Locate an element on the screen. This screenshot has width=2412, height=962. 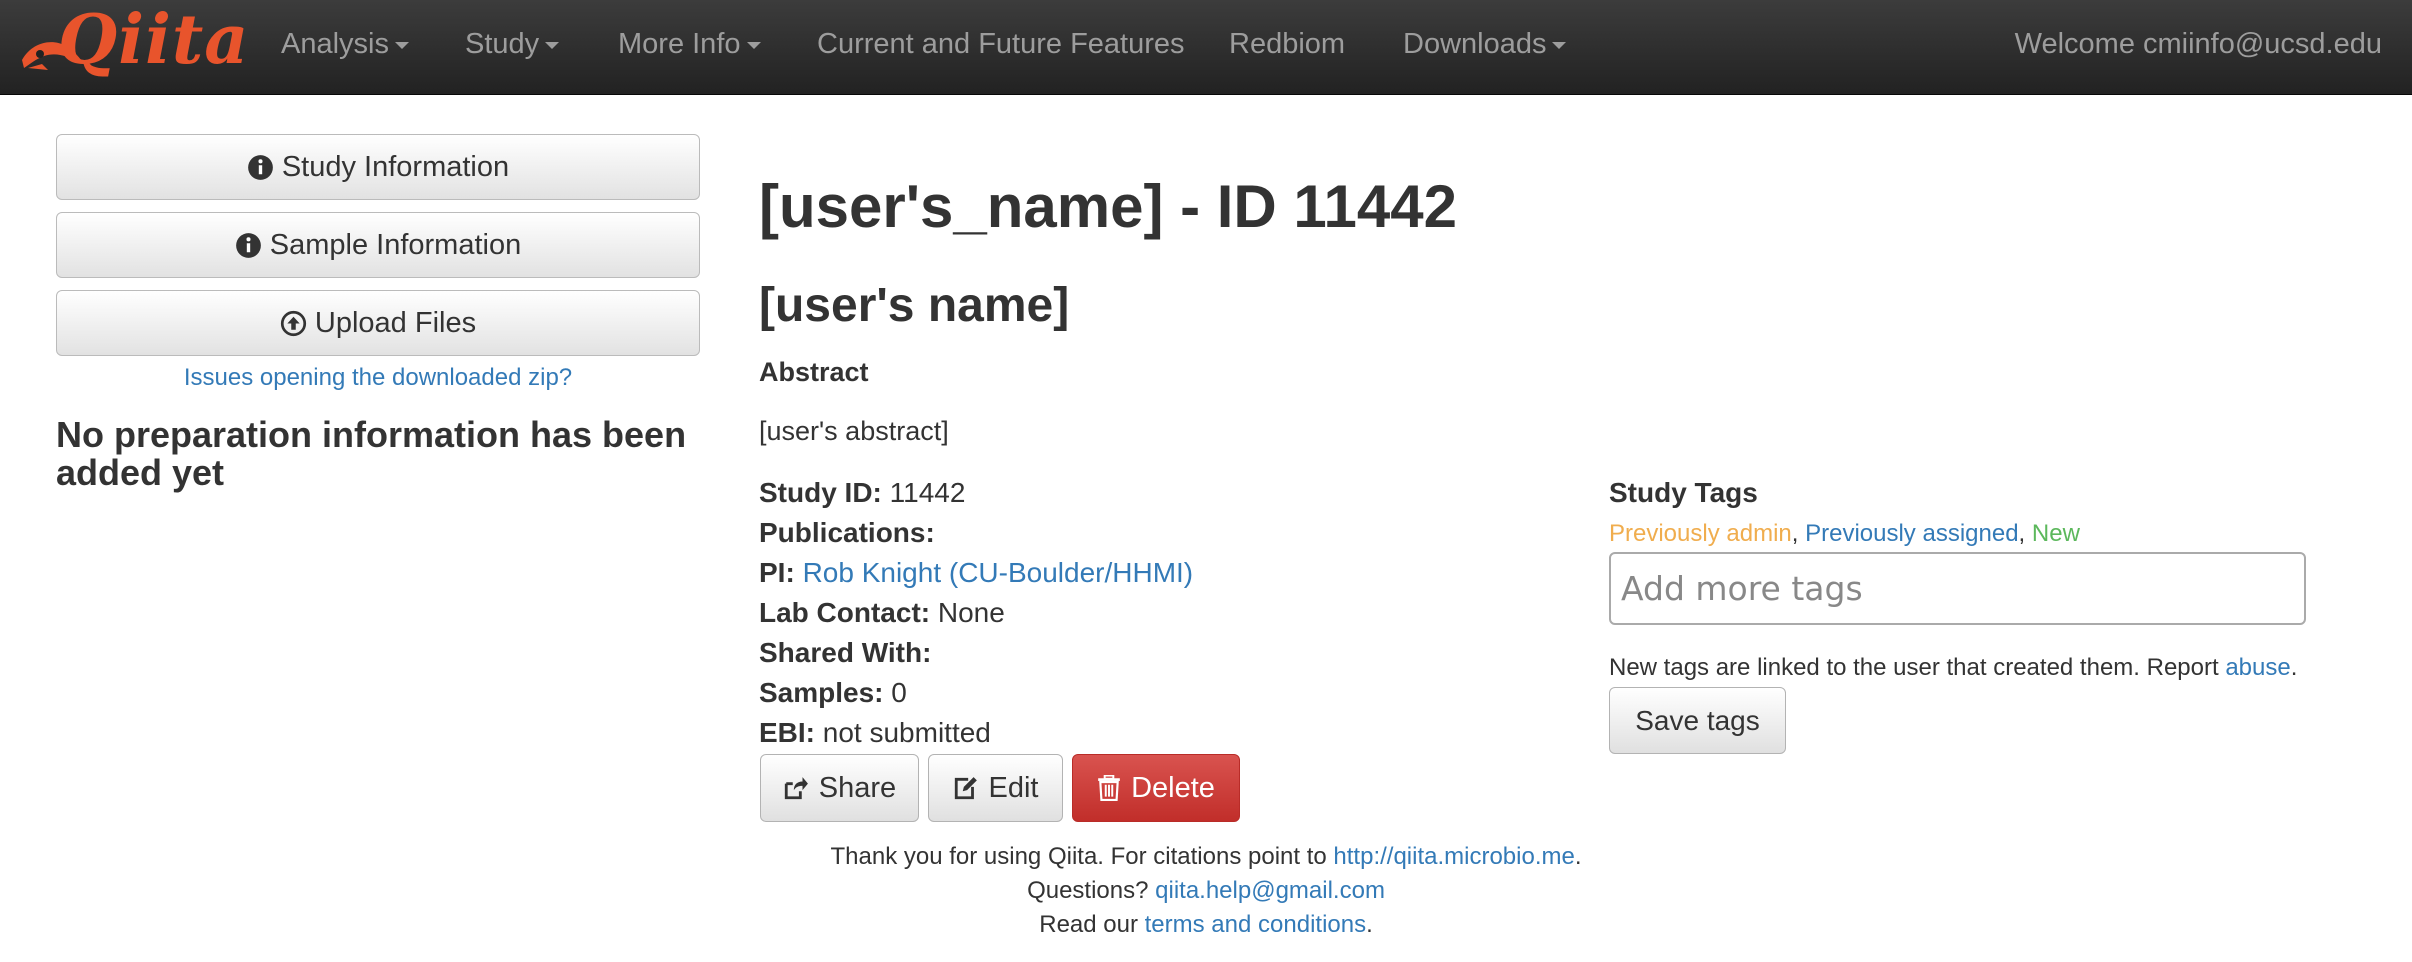
delete-button: Delete is located at coordinates (1156, 788).